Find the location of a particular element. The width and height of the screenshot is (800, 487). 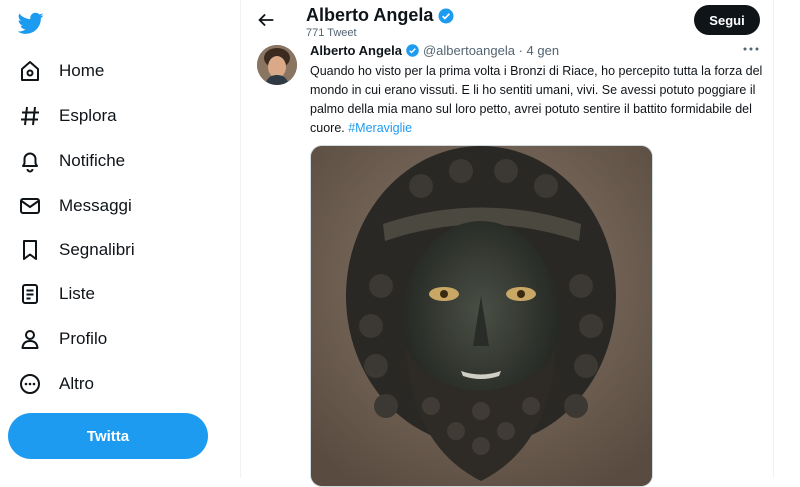

tweet-header: Alberto Angela @albertoangela · 4 gen is located at coordinates (434, 50).